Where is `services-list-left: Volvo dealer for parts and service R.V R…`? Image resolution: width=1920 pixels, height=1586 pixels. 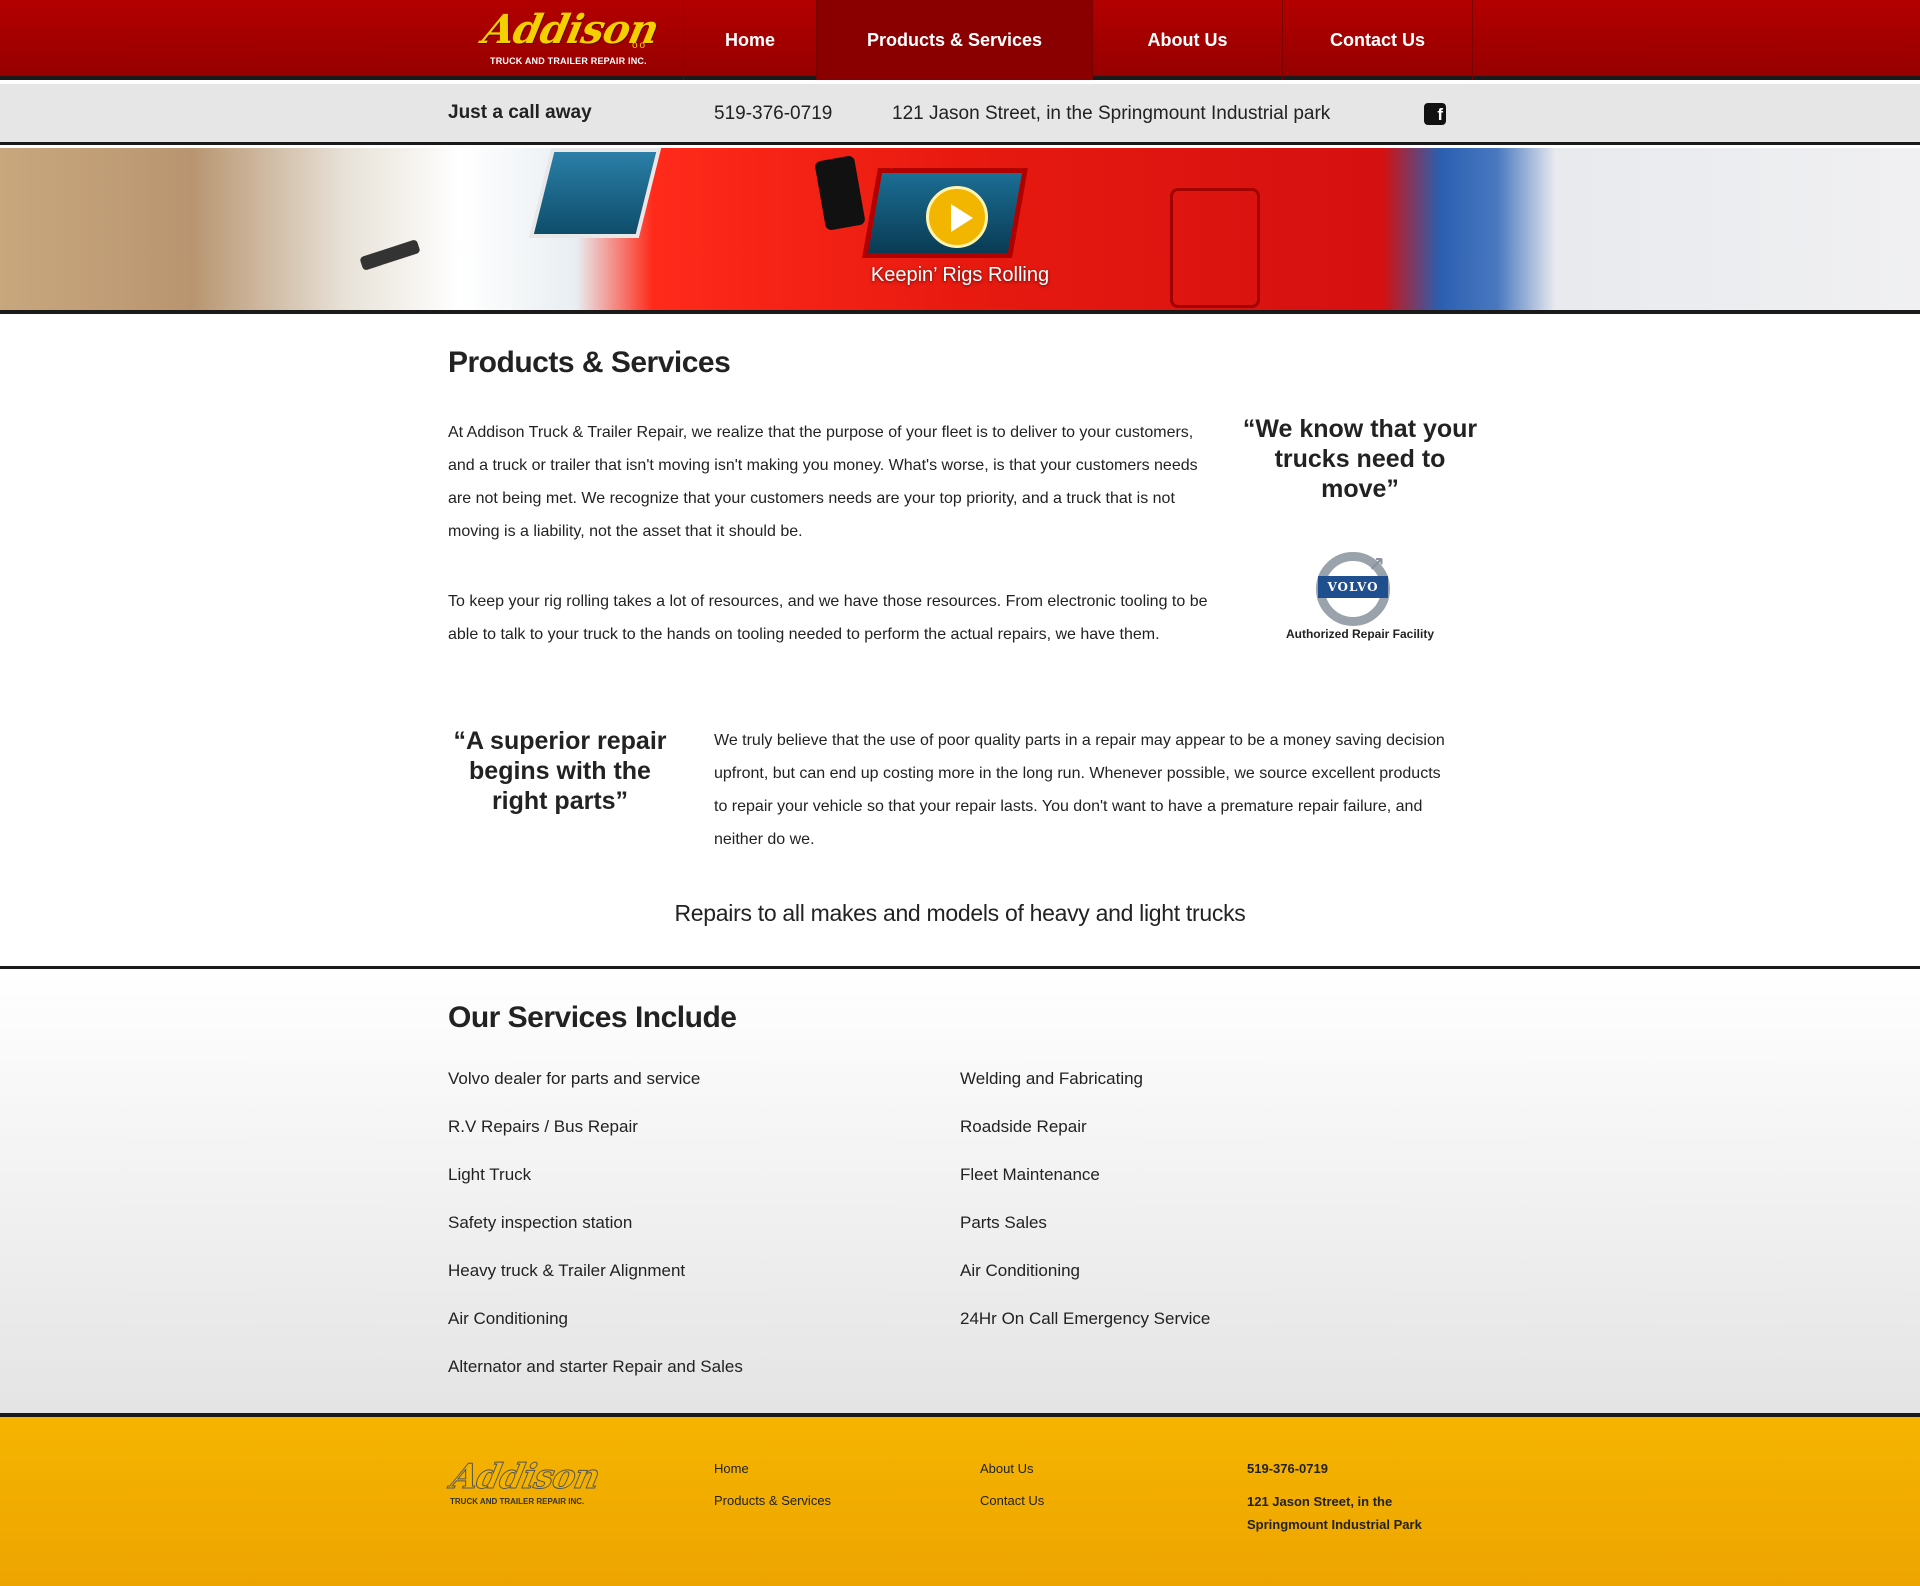 services-list-left: Volvo dealer for parts and service R.V R… is located at coordinates (595, 1237).